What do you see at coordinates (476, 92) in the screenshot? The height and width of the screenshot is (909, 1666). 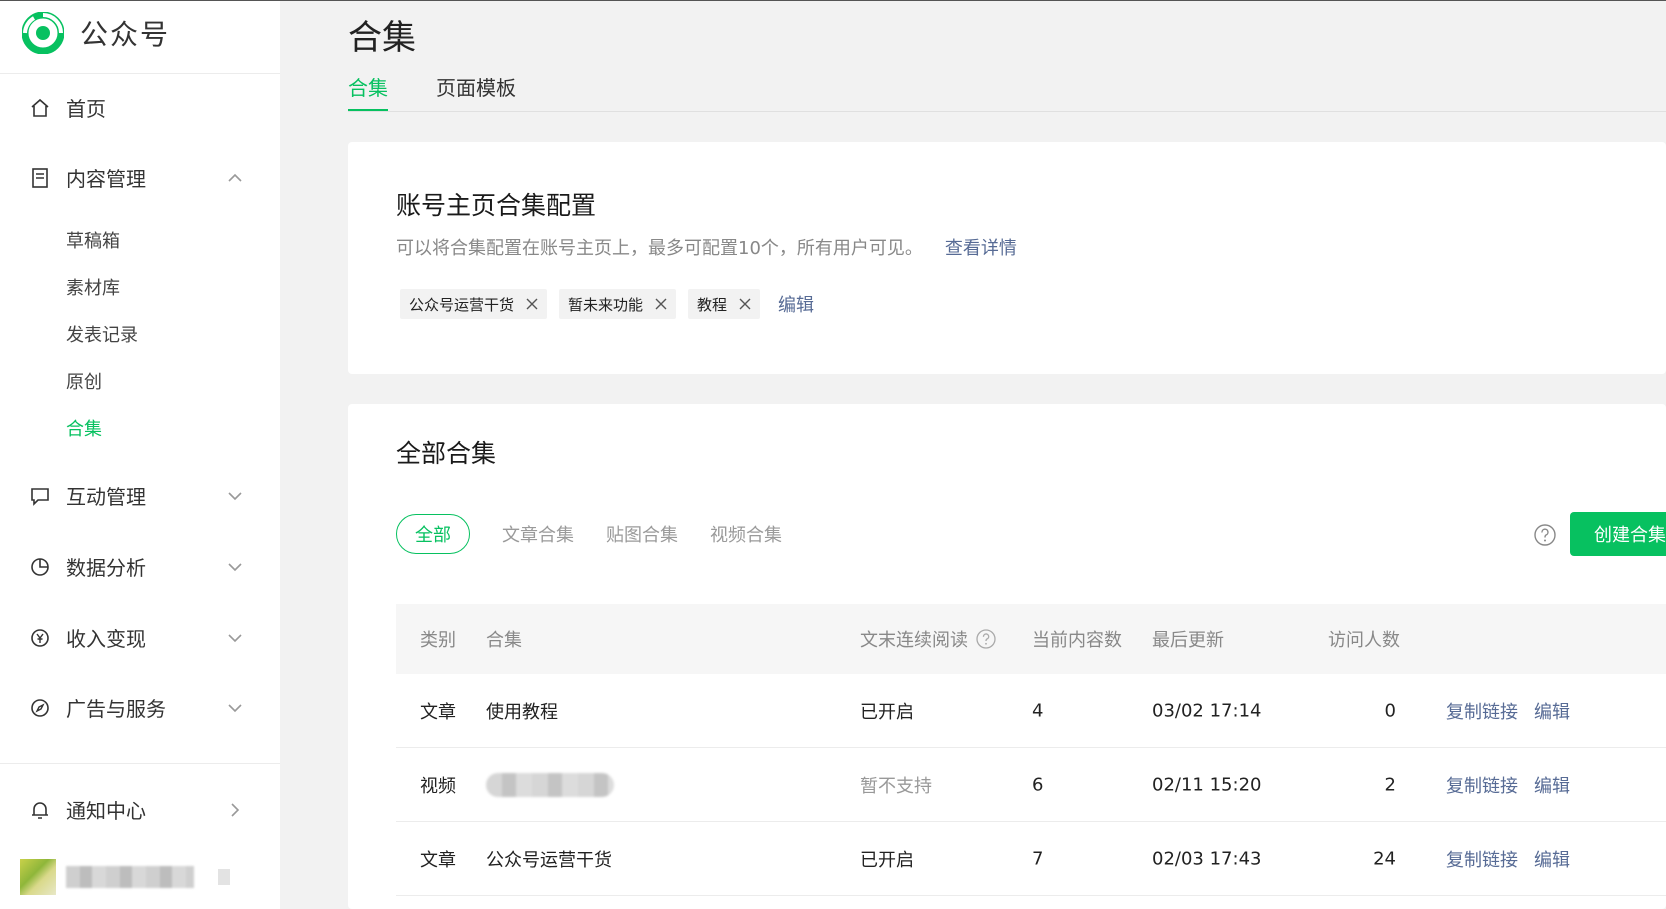 I see `tab-page-templates: 页面模板` at bounding box center [476, 92].